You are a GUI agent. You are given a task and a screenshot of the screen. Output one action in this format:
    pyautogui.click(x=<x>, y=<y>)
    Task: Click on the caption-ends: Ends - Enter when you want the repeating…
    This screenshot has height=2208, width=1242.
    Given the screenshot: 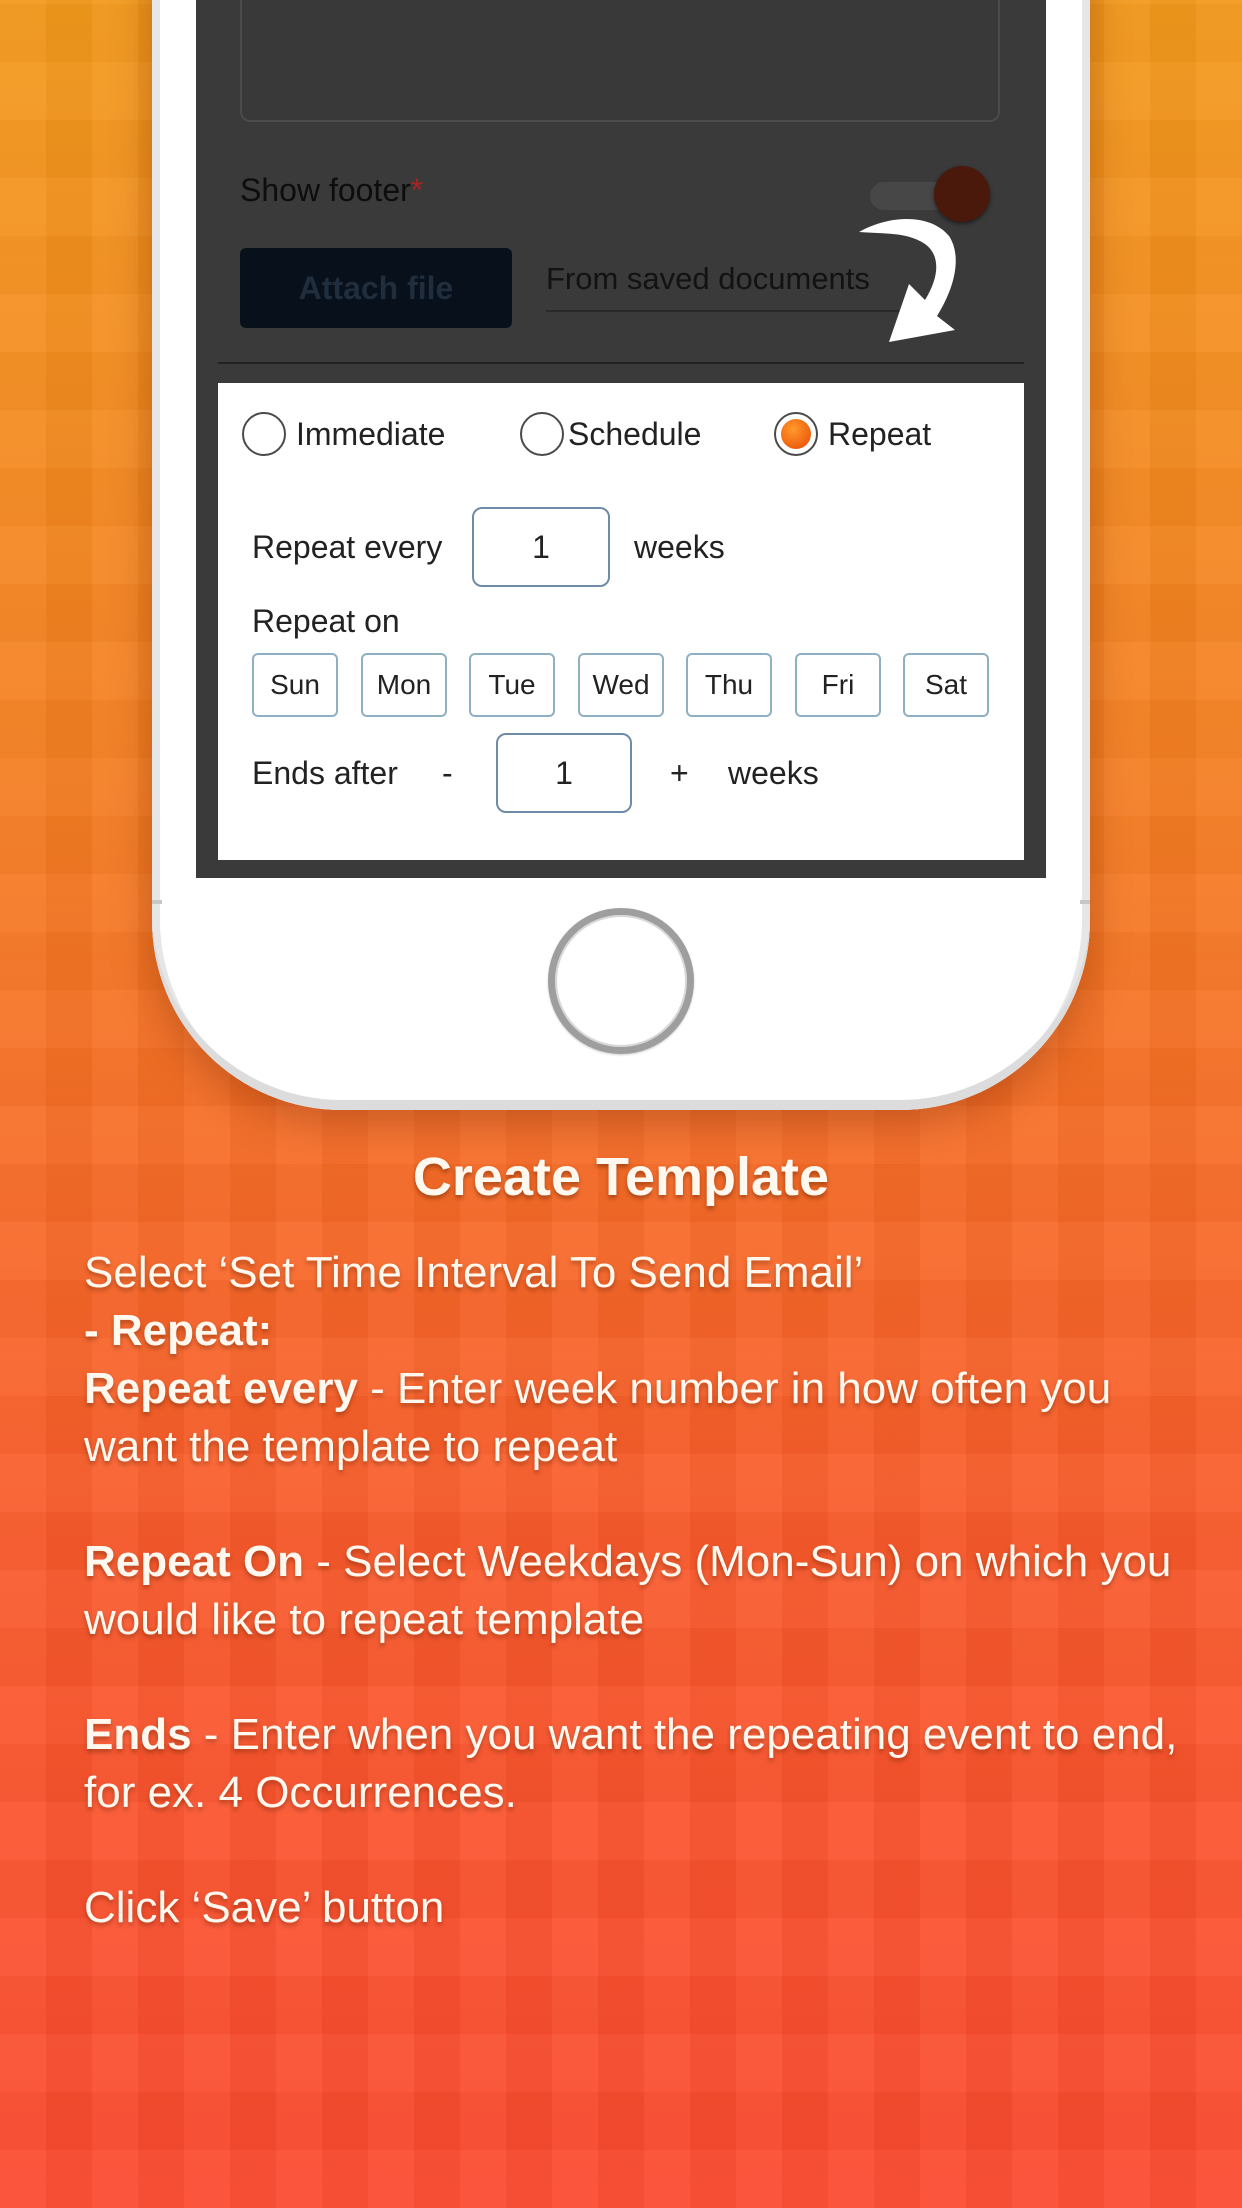 What is the action you would take?
    pyautogui.click(x=639, y=1764)
    